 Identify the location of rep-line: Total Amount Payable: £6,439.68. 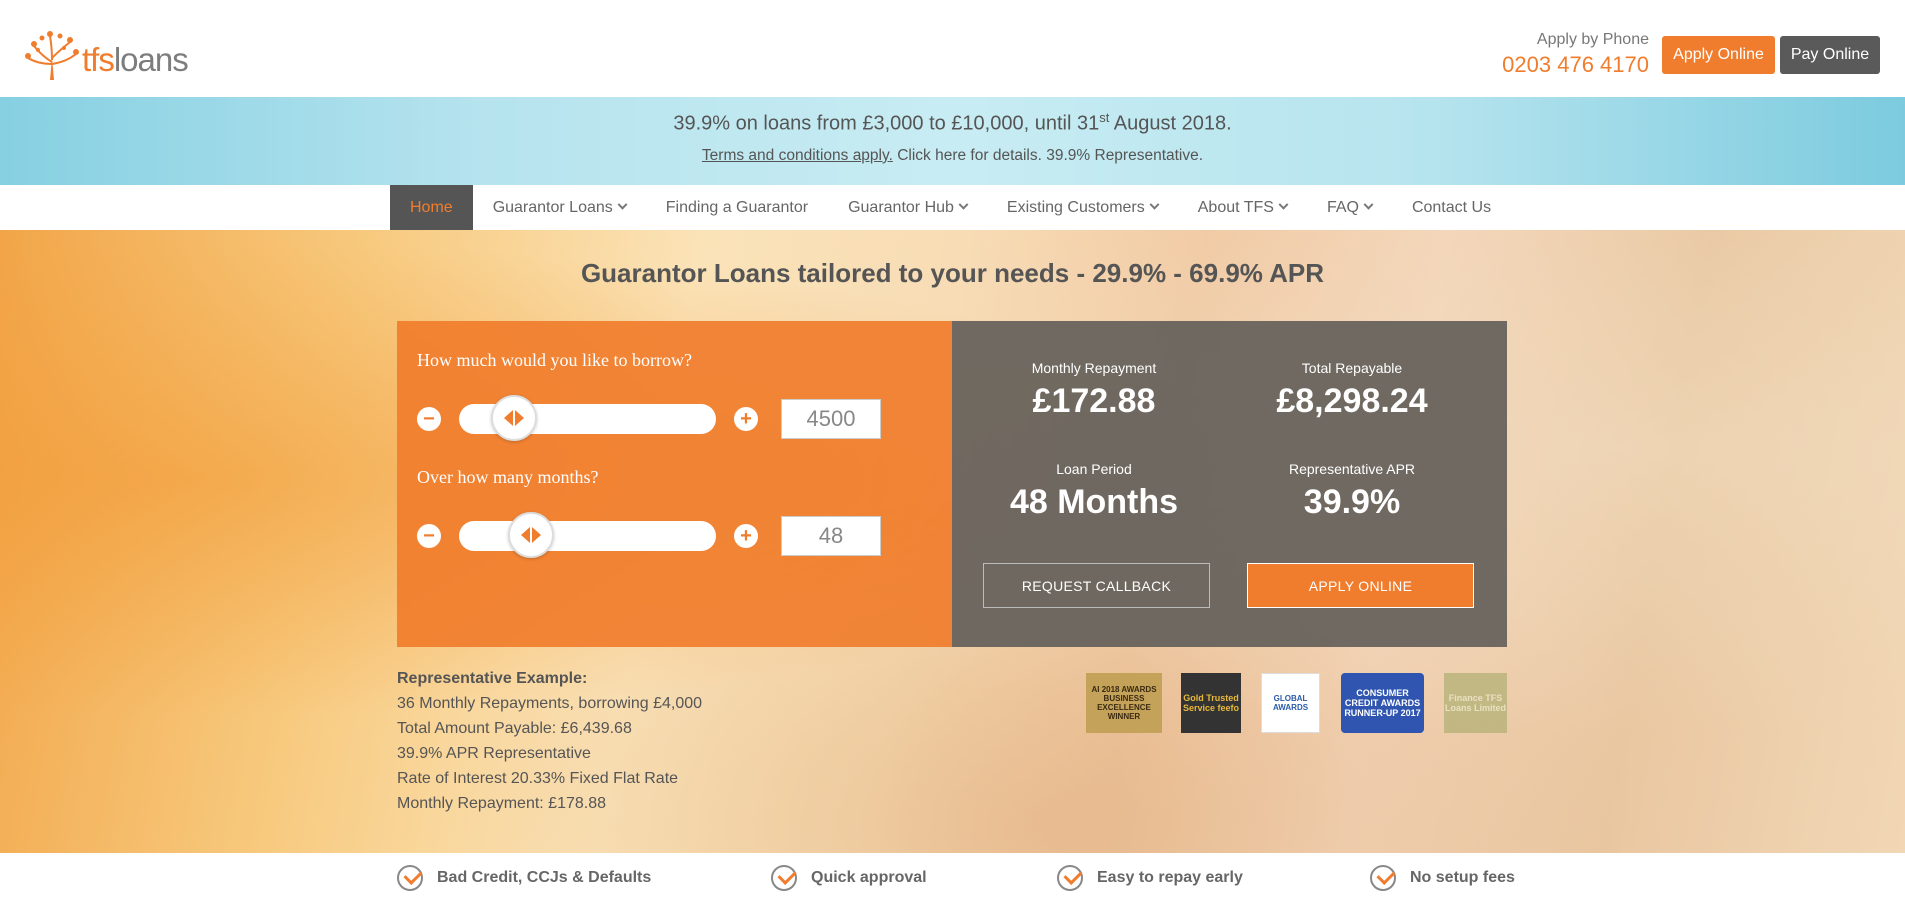
(514, 728).